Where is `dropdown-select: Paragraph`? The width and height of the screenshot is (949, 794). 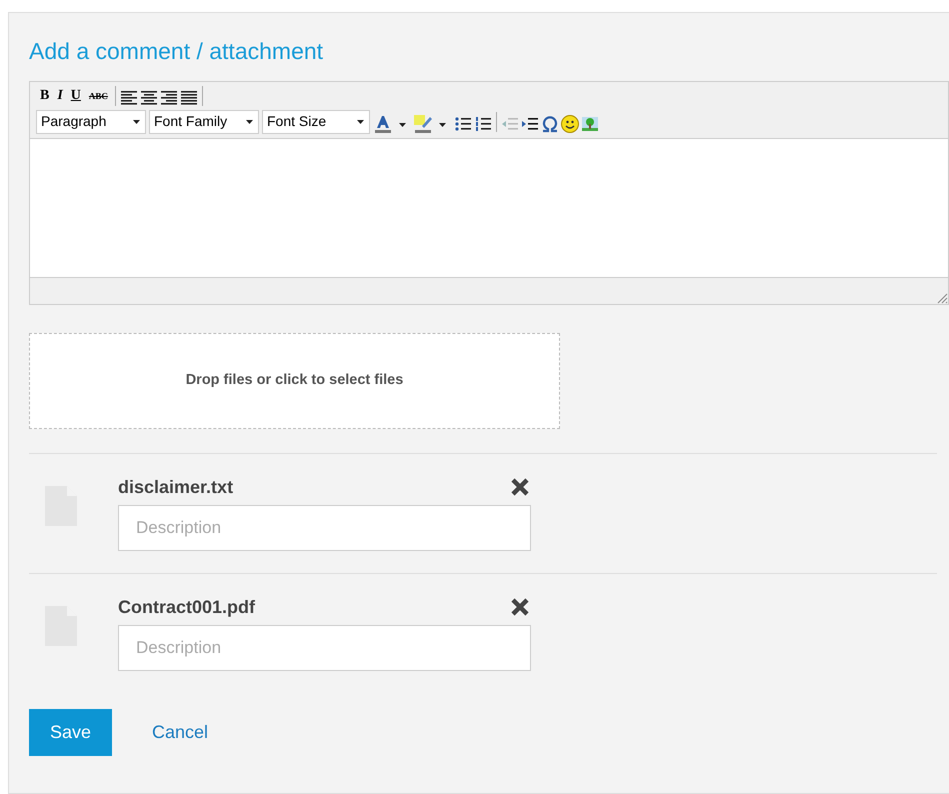 dropdown-select: Paragraph is located at coordinates (91, 122).